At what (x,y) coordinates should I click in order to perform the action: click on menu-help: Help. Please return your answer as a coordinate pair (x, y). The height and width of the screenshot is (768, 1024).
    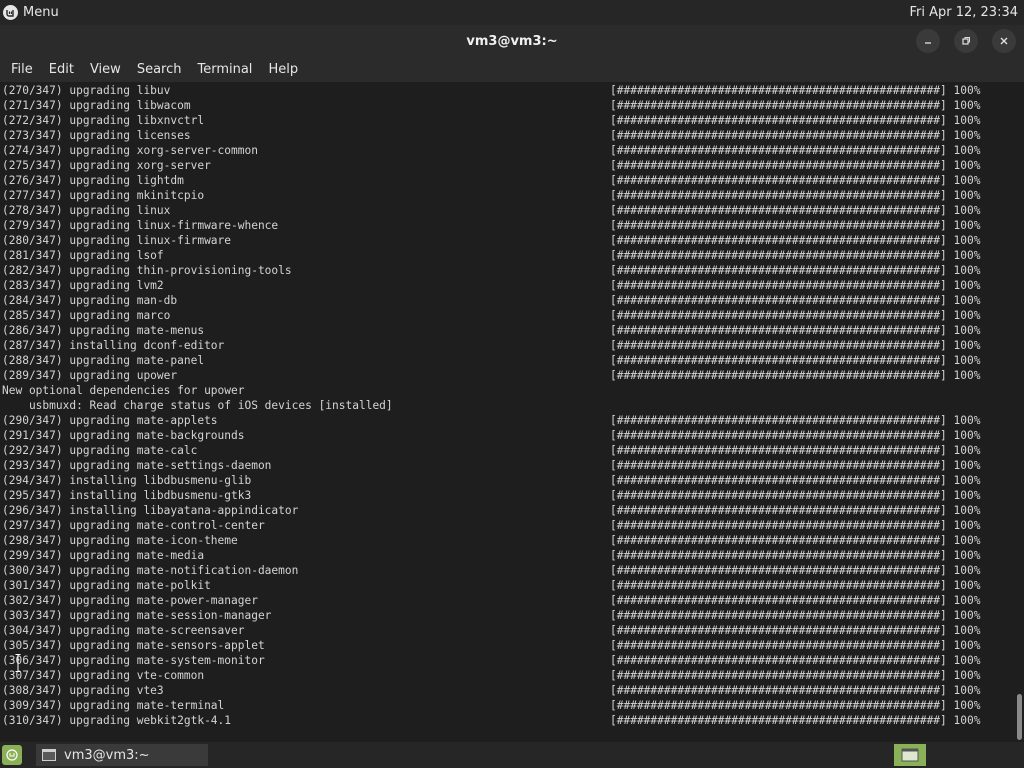
    Looking at the image, I should click on (283, 69).